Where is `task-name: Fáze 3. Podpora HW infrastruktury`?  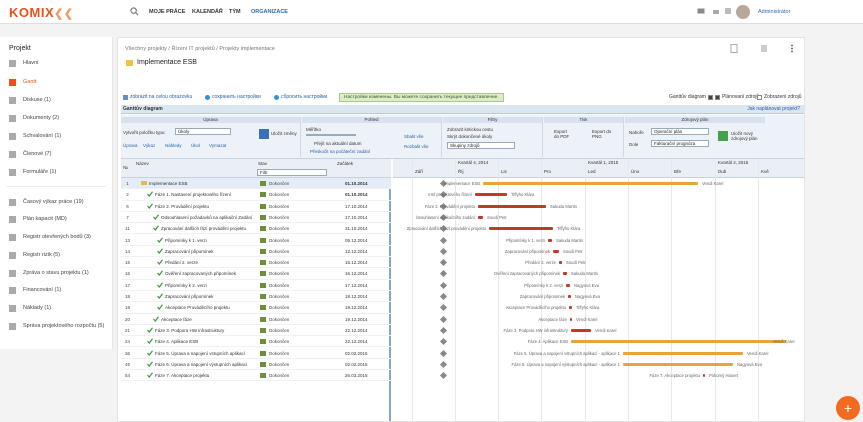
task-name: Fáze 3. Podpora HW infrastruktury is located at coordinates (205, 330).